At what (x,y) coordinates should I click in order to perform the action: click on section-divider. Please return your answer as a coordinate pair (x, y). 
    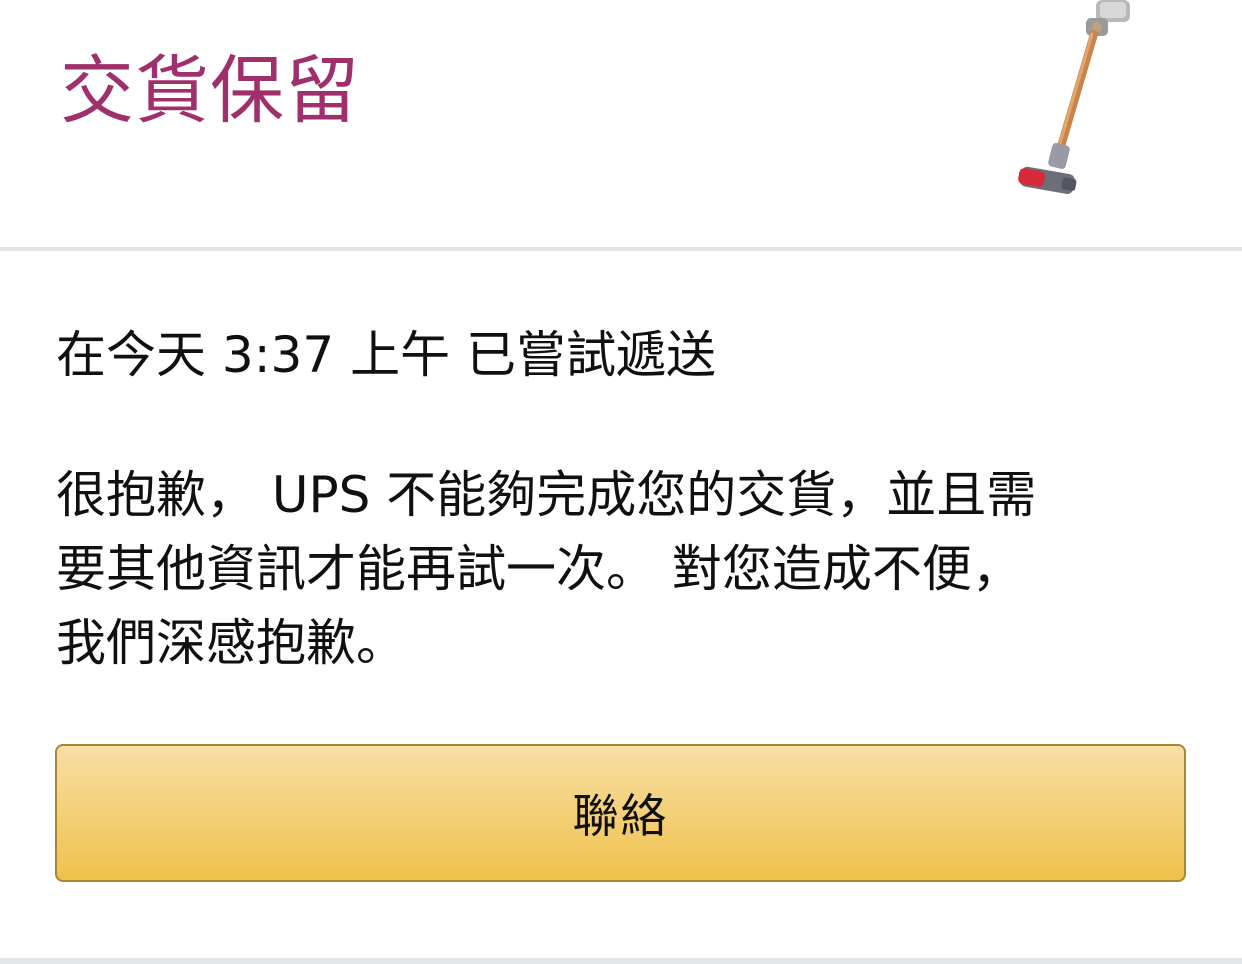
    Looking at the image, I should click on (621, 249).